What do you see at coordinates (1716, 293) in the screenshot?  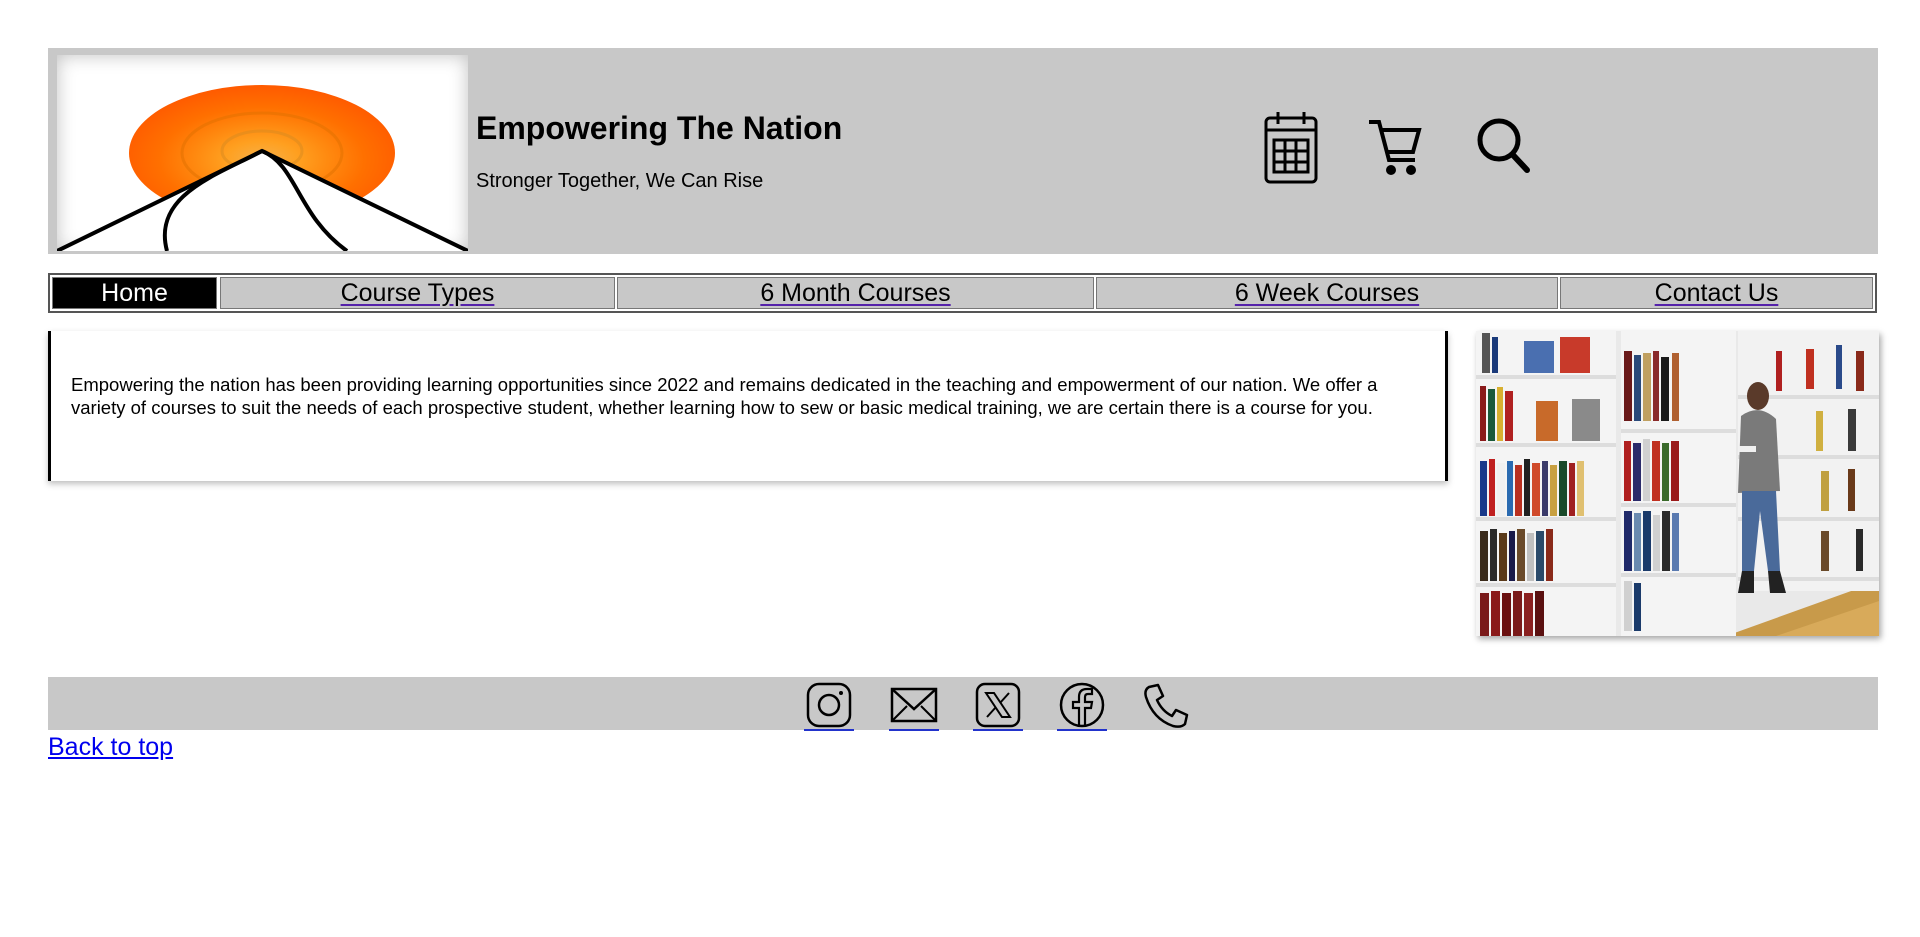 I see `nav-contact-us: Contact Us` at bounding box center [1716, 293].